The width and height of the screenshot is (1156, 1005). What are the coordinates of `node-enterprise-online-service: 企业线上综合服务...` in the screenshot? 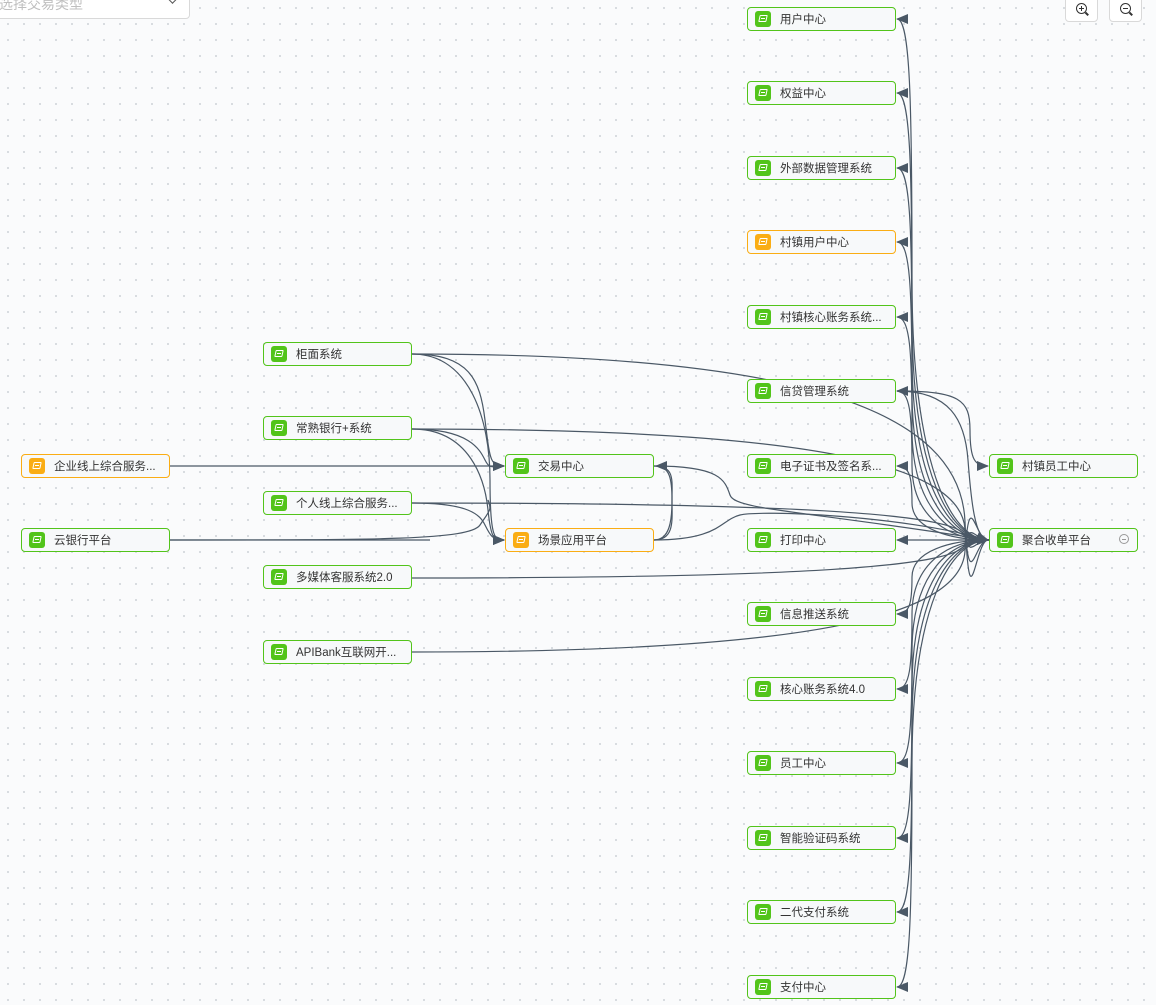 It's located at (95, 466).